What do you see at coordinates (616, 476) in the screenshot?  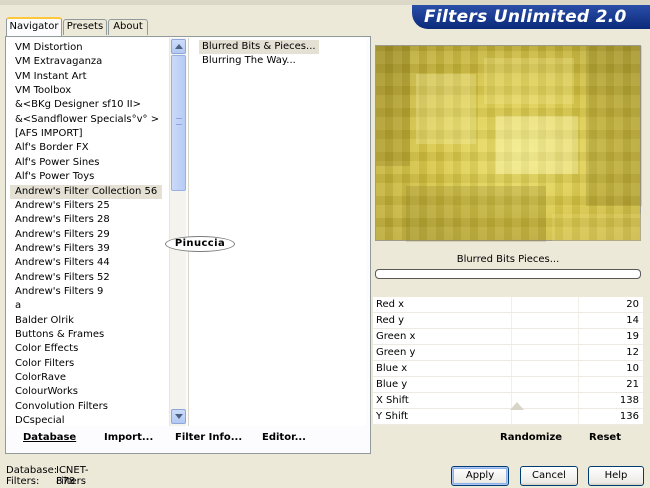 I see `help-button: Help` at bounding box center [616, 476].